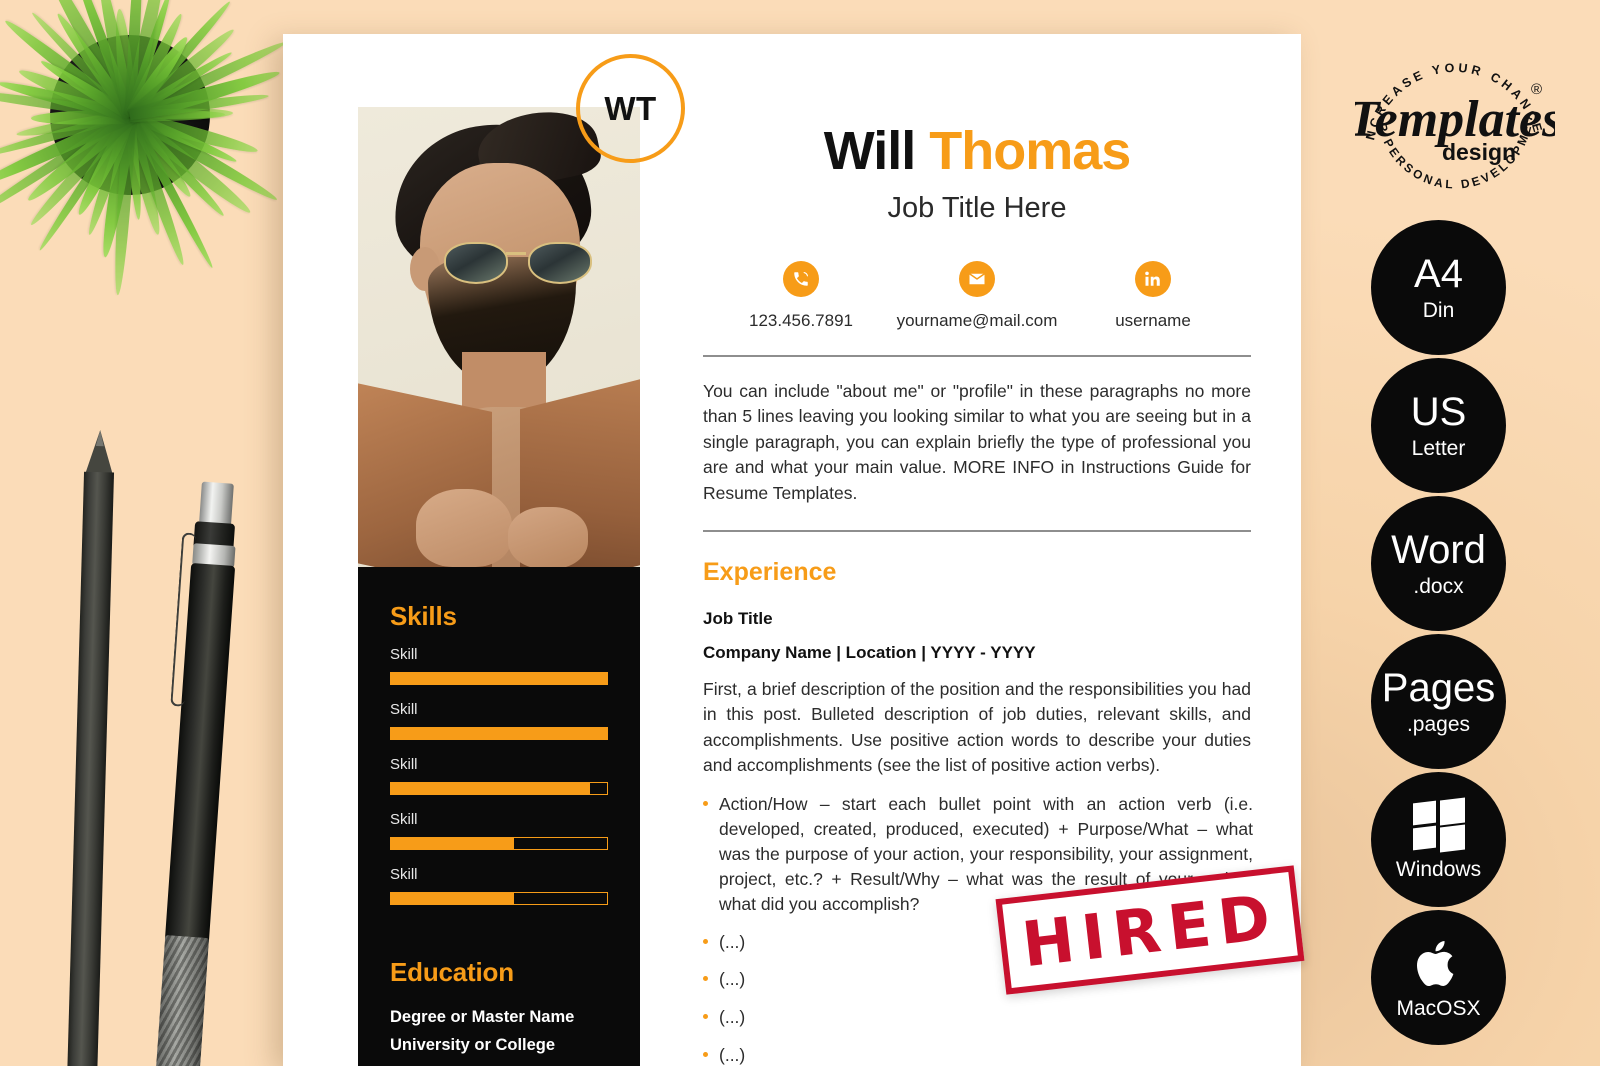 Image resolution: width=1600 pixels, height=1066 pixels. What do you see at coordinates (452, 972) in the screenshot?
I see `education-heading: Education` at bounding box center [452, 972].